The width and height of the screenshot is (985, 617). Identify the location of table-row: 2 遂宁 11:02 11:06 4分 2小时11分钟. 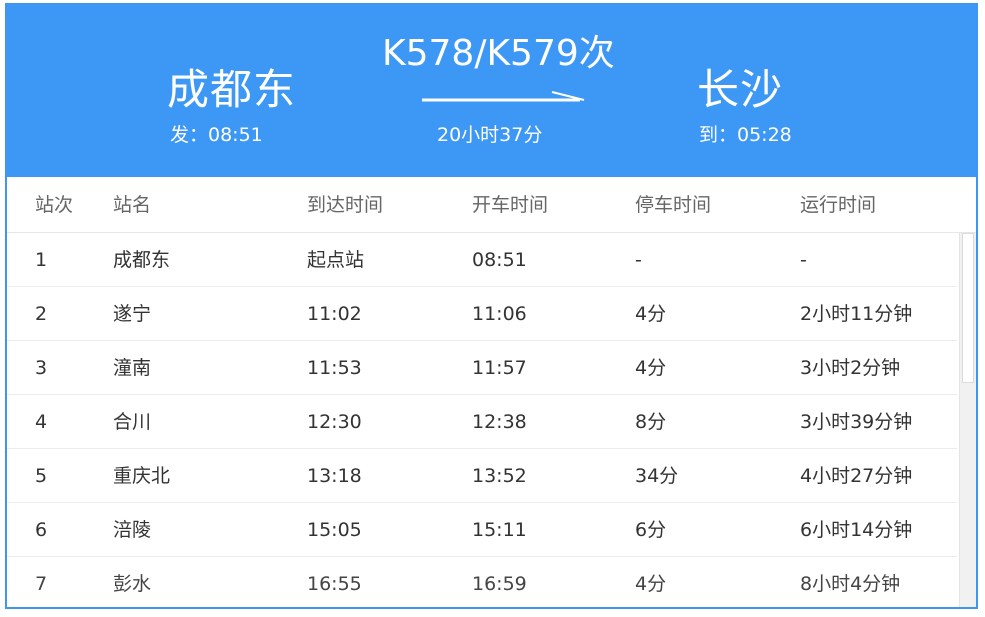
(482, 314).